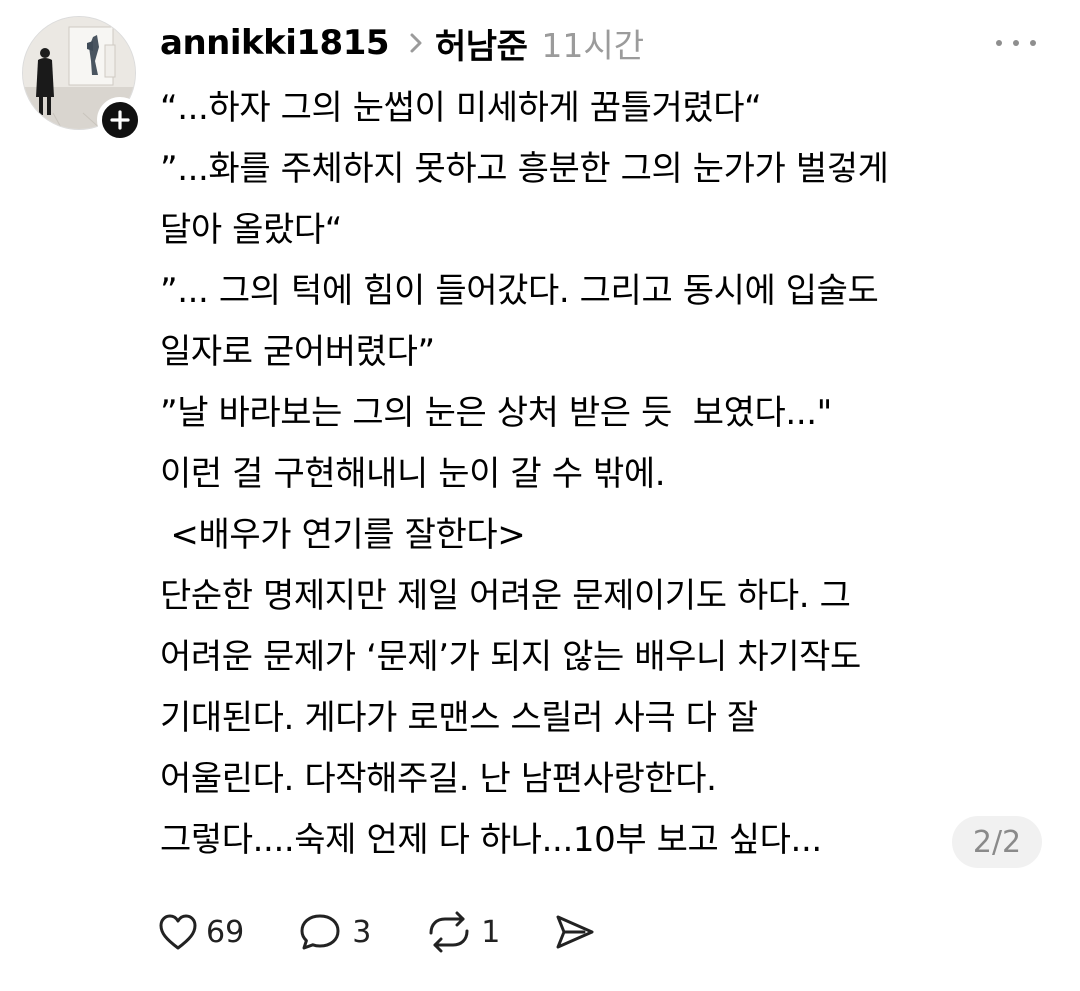  Describe the element at coordinates (402, 43) in the screenshot. I see `post-header: annikki1815 허남준 11시간` at that location.